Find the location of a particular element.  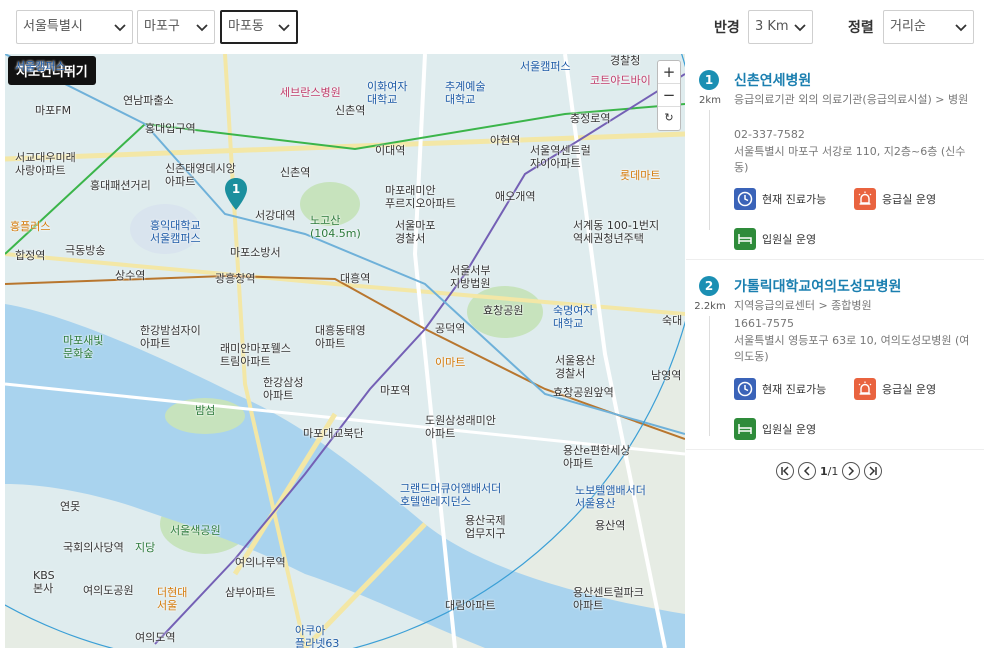

total-pages: 1 is located at coordinates (835, 471).